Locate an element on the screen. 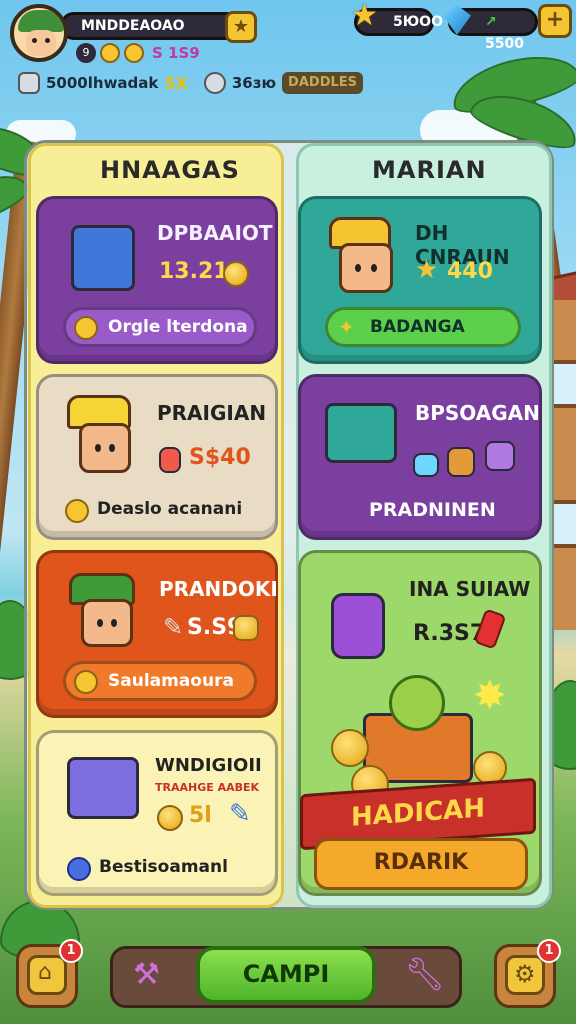  shop-card-6: BPSOAGAN PRADNINEN is located at coordinates (420, 457).